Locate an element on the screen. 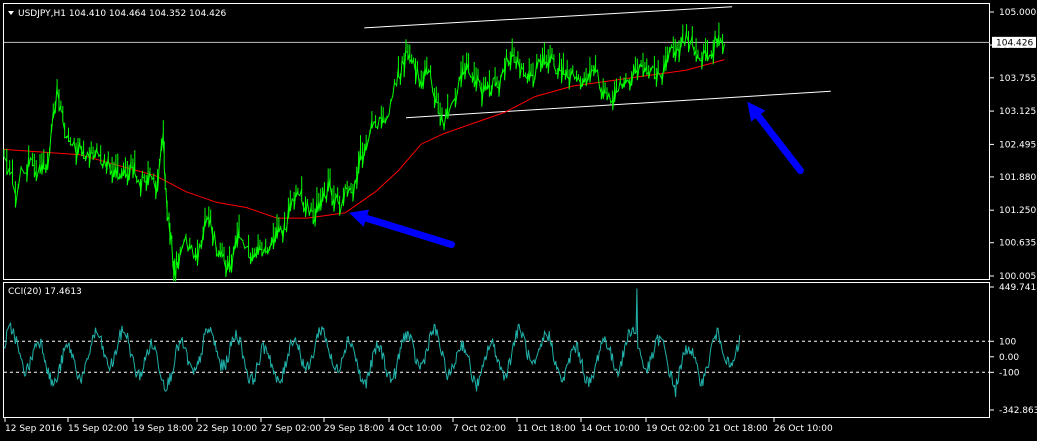  price-y-tick-label: 100.005 is located at coordinates (1017, 277).